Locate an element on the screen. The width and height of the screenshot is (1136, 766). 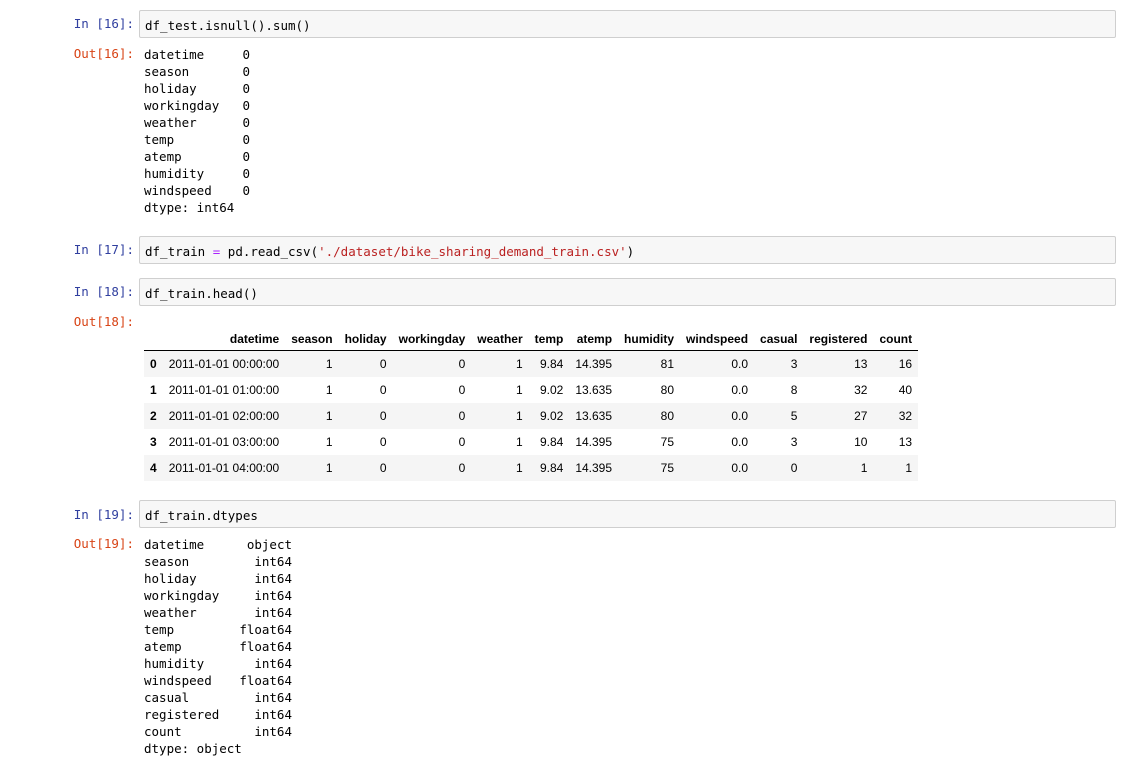
input-prompt-19: In [19]: is located at coordinates (103, 514).